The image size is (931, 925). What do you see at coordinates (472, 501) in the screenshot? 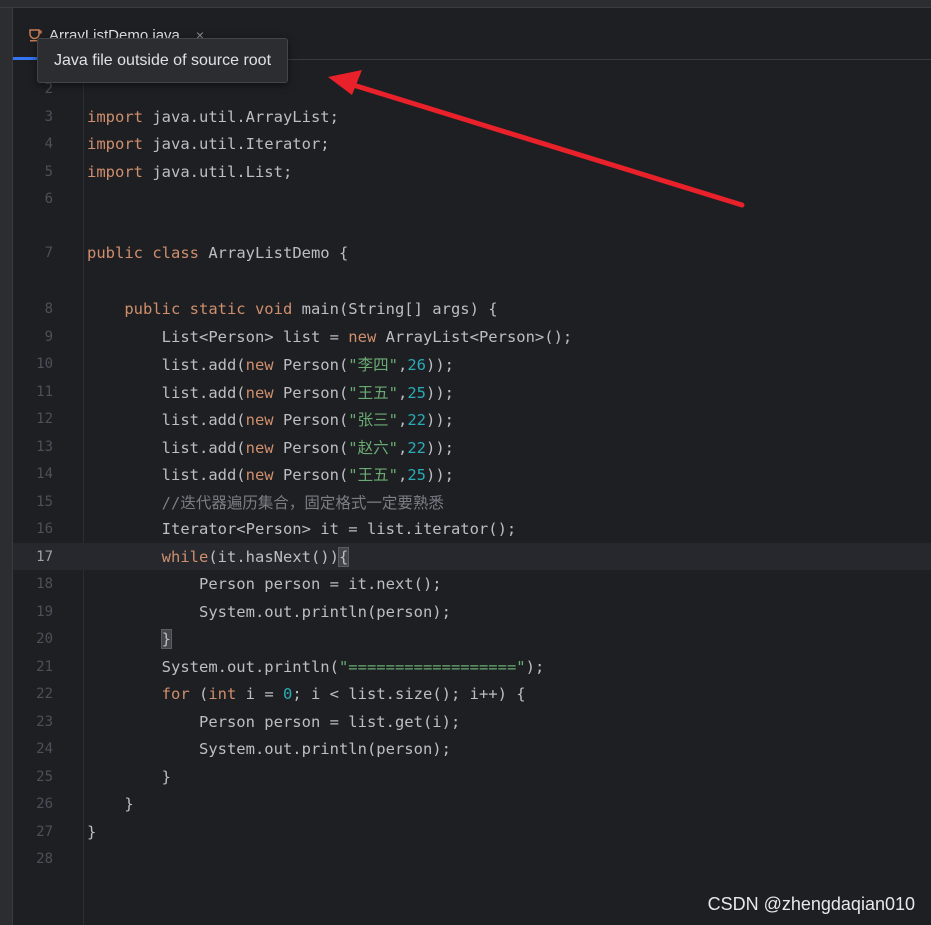
I see `code-line: 15 //迭代器遍历集合，固定格式一定要熟悉` at bounding box center [472, 501].